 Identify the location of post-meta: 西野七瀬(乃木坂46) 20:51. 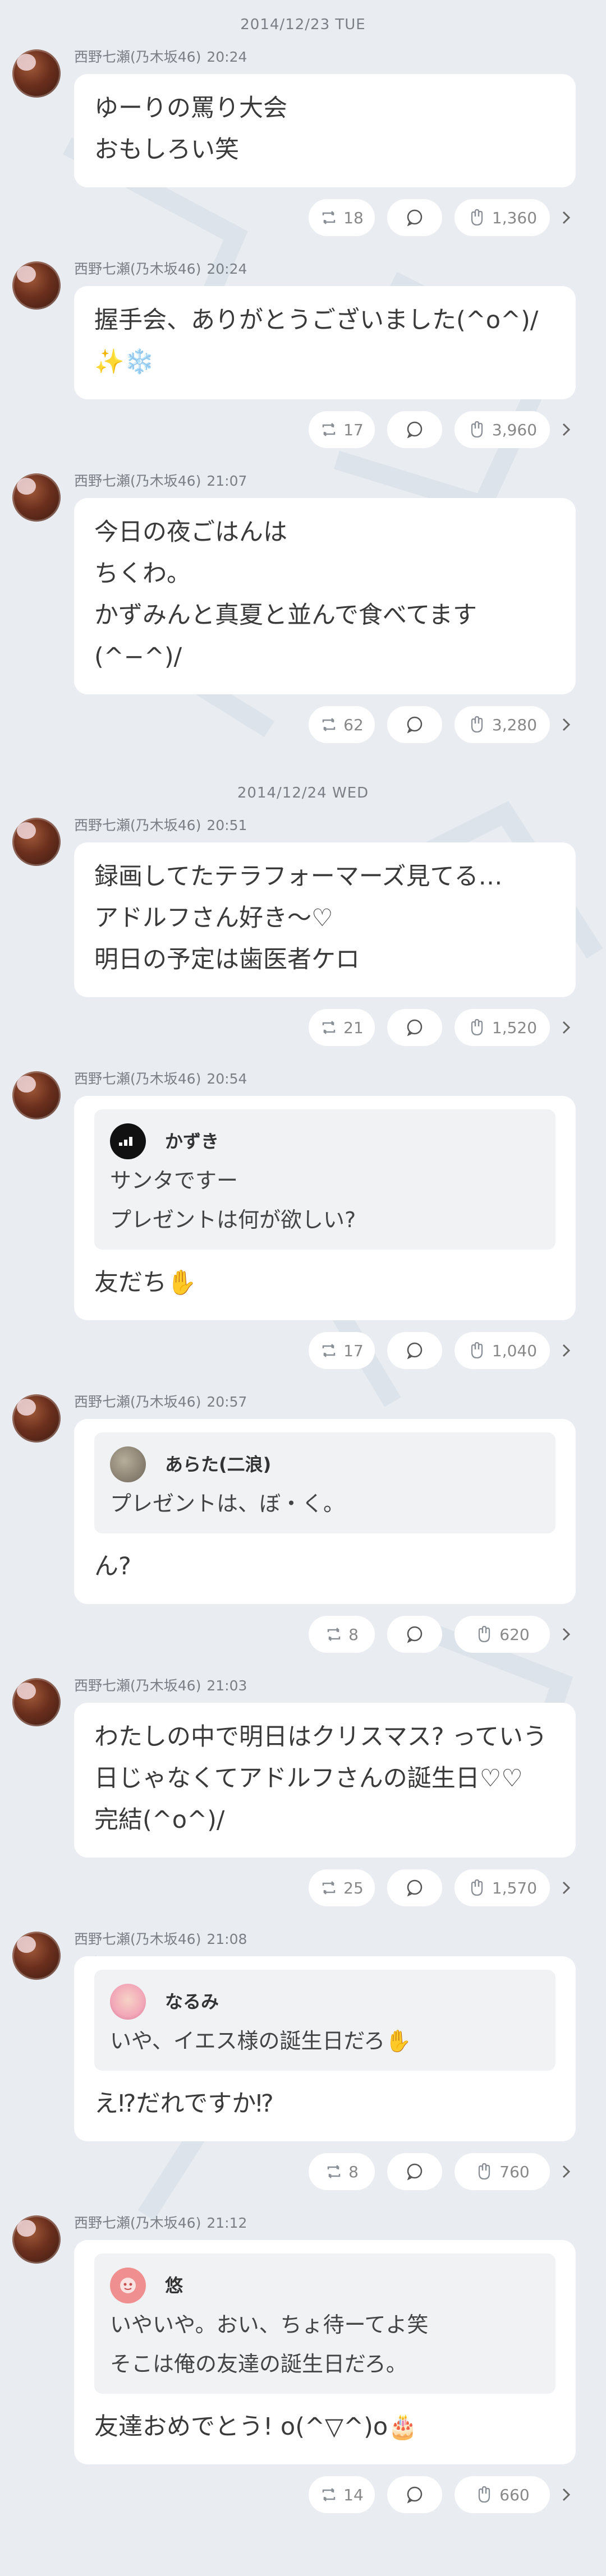
(325, 830).